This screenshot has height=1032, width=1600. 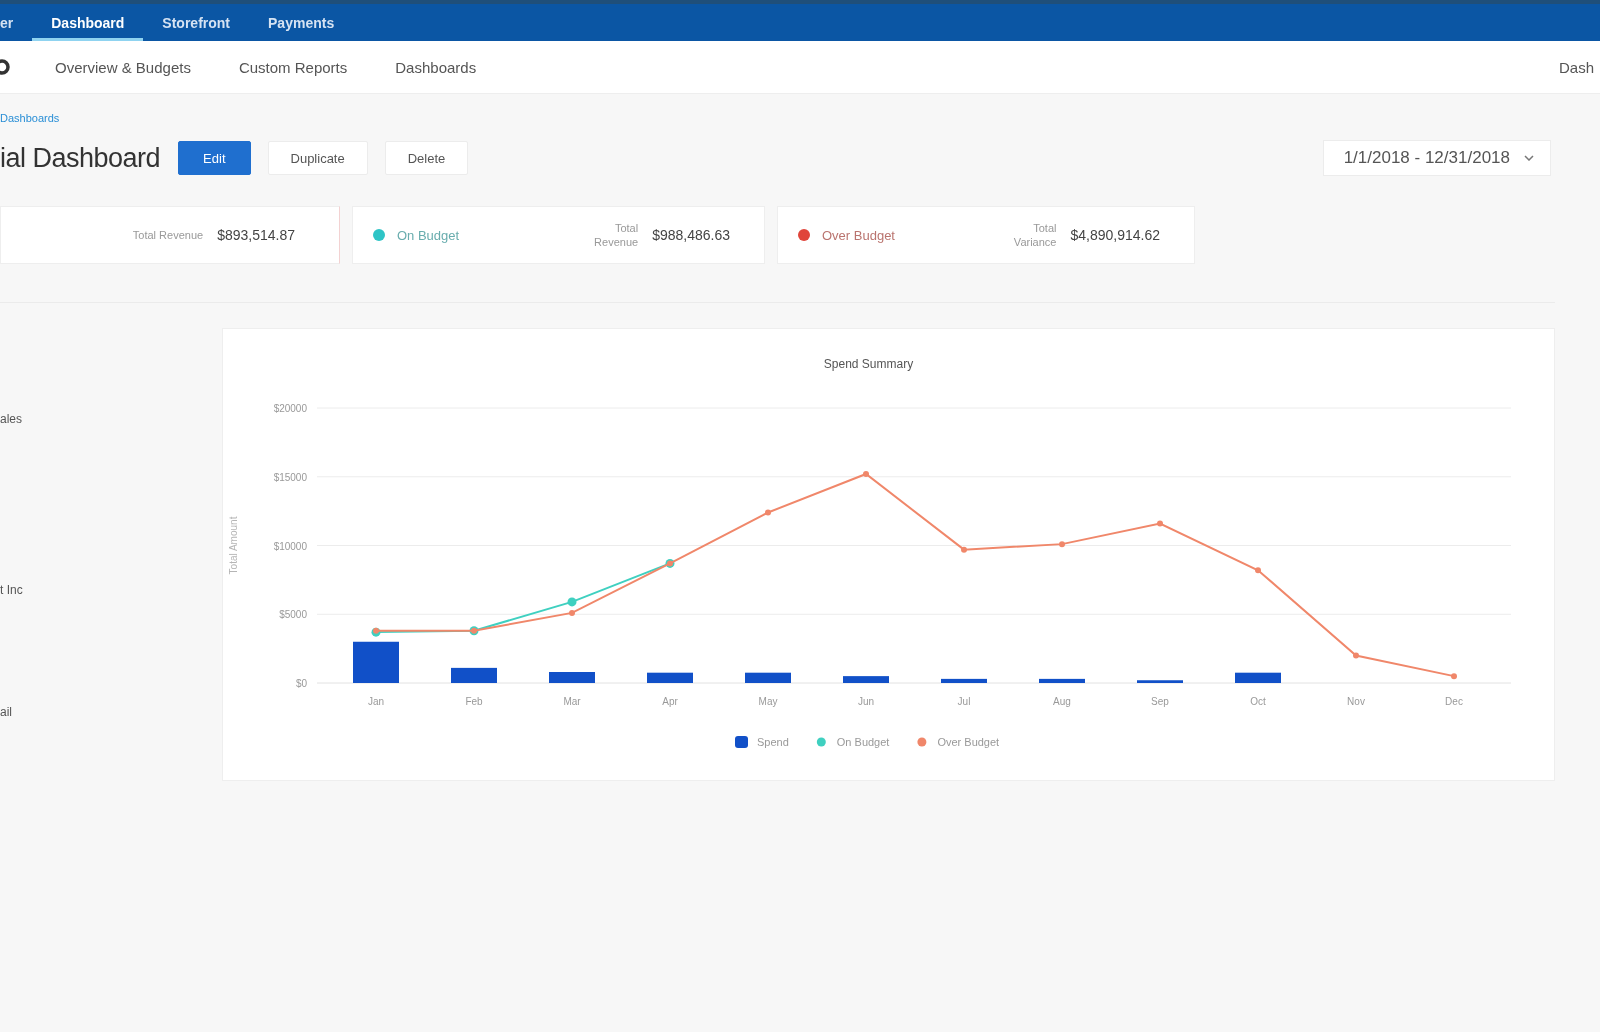 I want to click on metric-value: $988,486.63, so click(x=691, y=235).